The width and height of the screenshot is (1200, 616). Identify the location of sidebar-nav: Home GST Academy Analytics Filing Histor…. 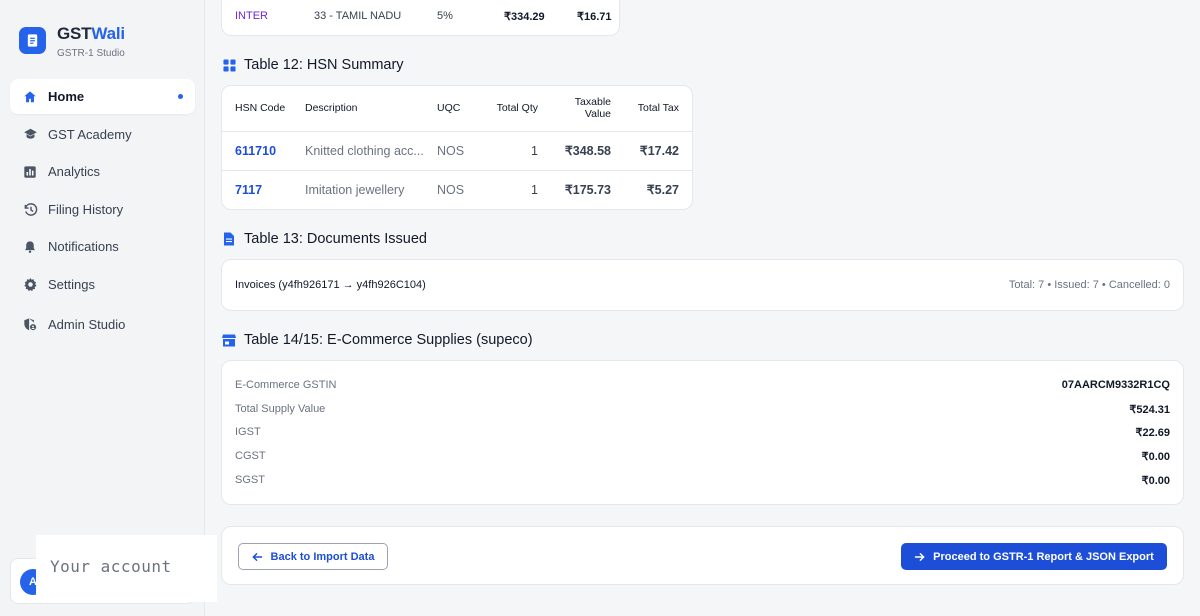
(102, 211).